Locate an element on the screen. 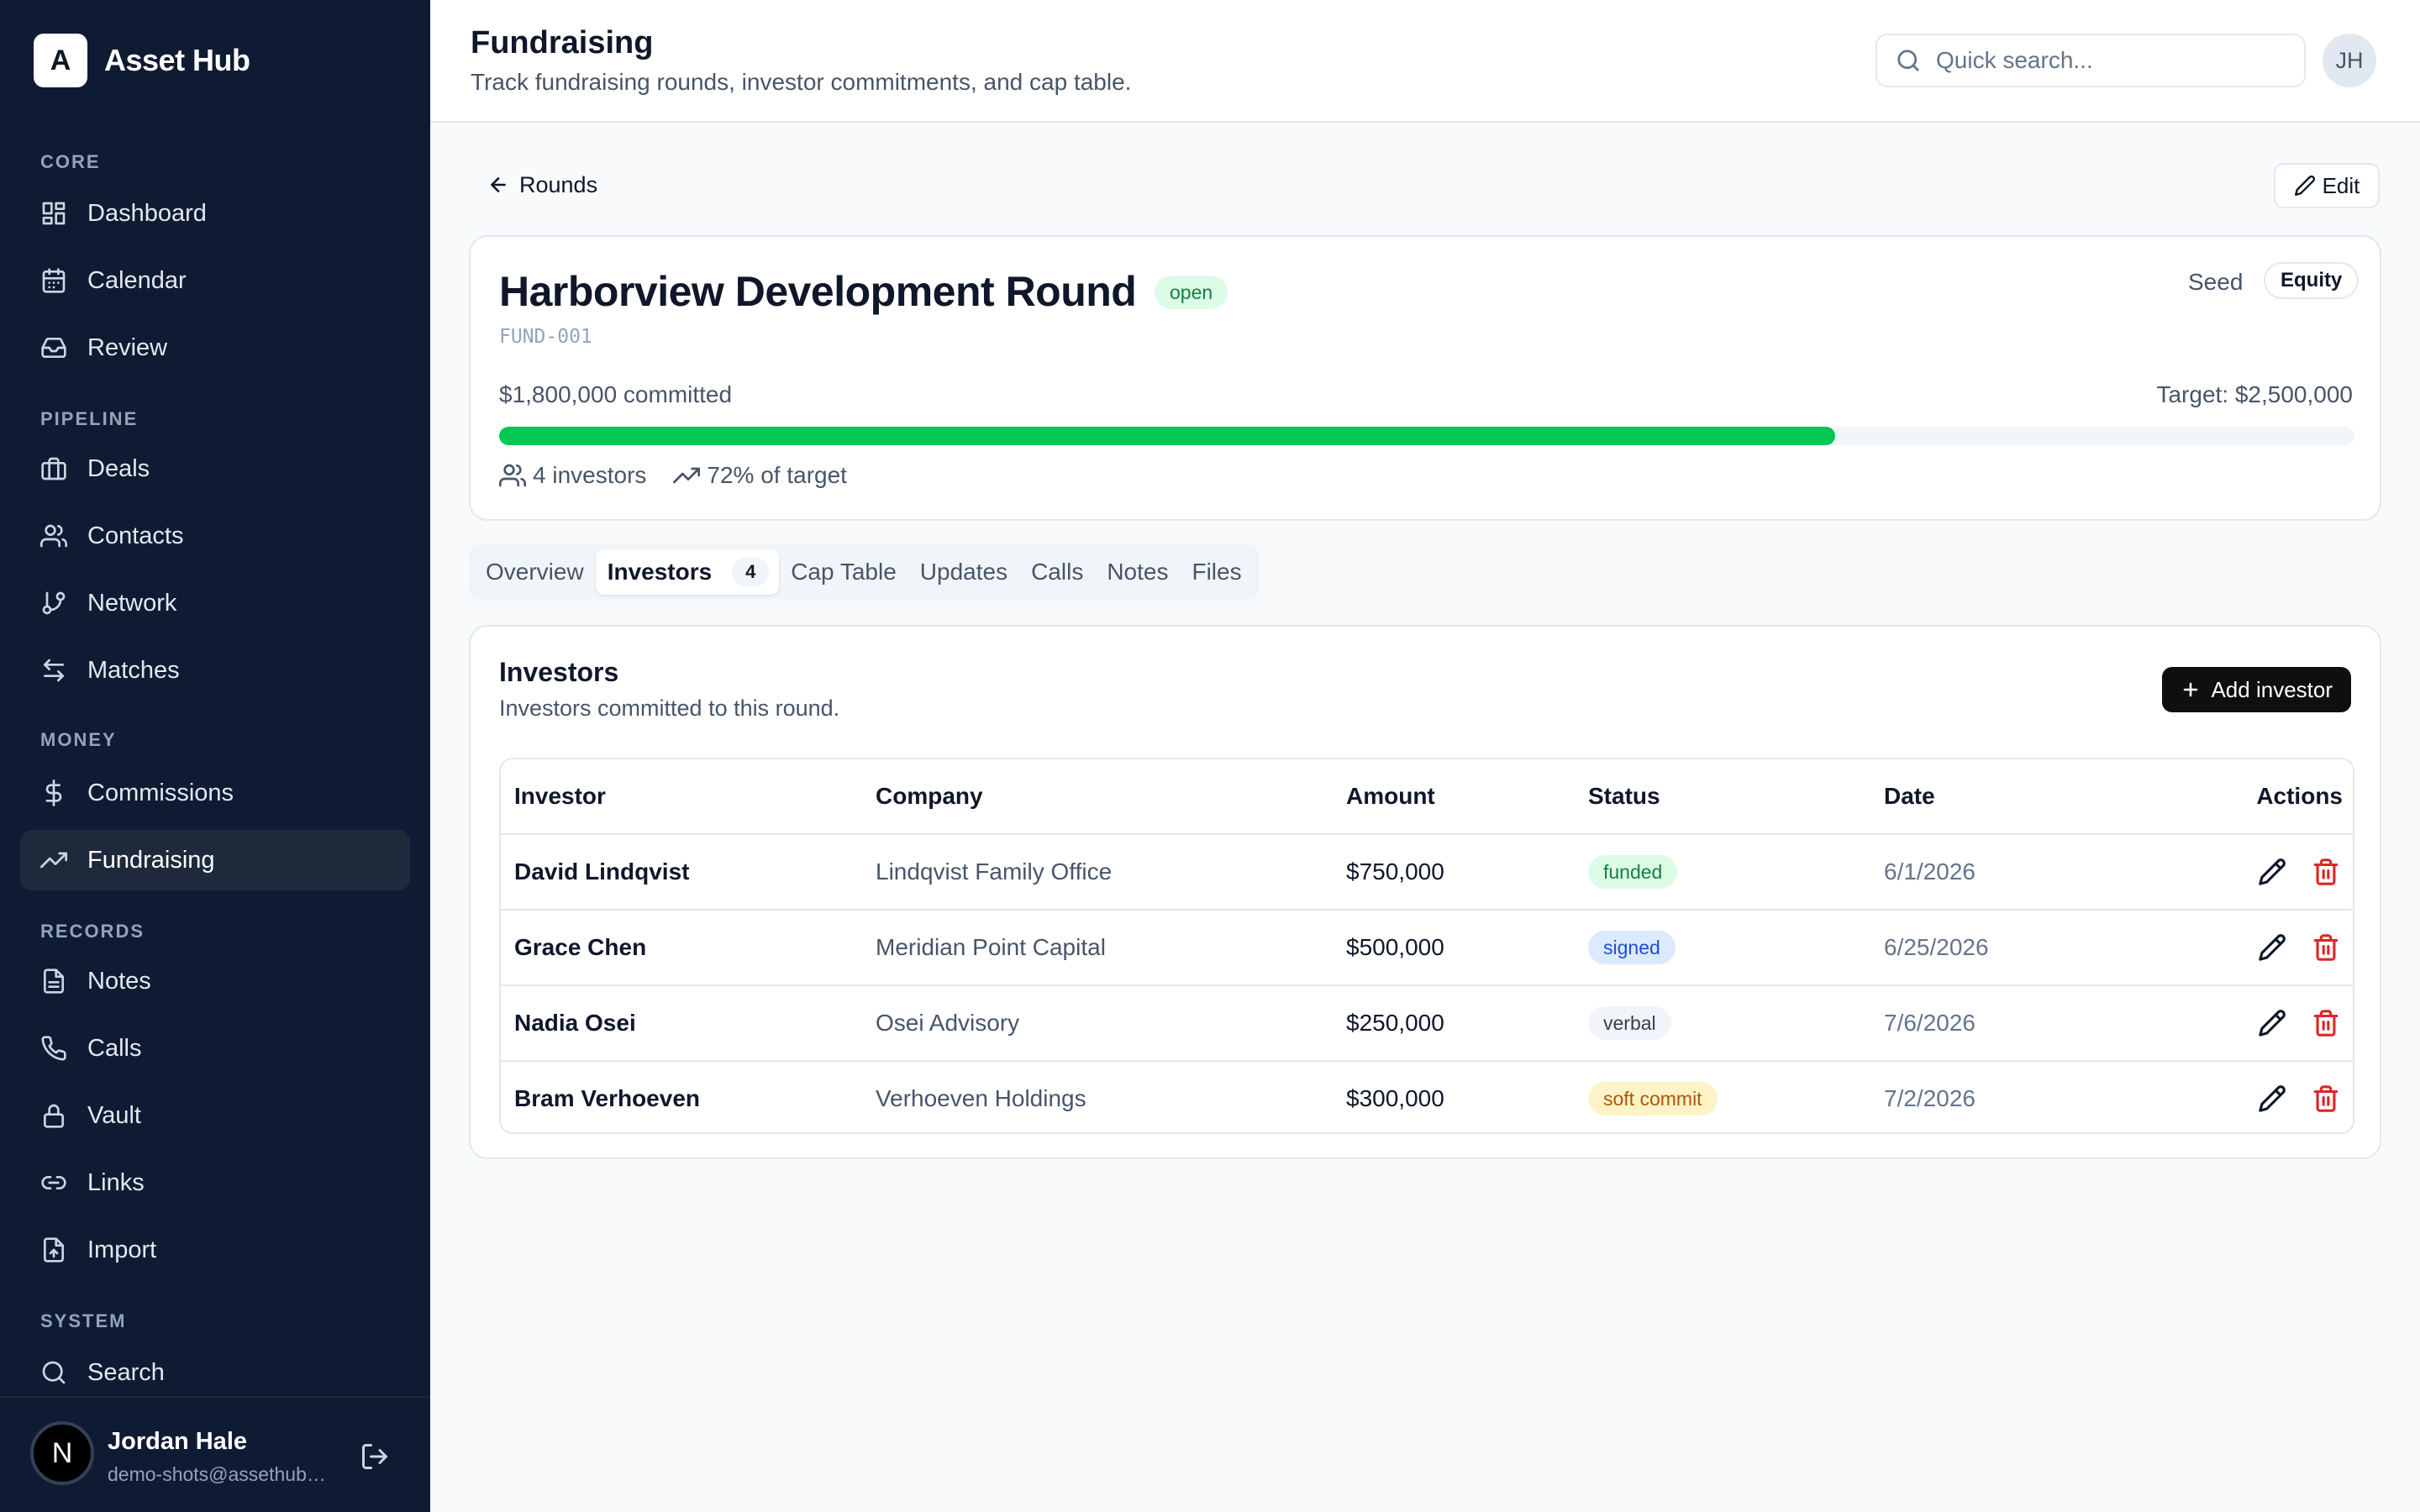  tab-overview: Overview is located at coordinates (535, 572).